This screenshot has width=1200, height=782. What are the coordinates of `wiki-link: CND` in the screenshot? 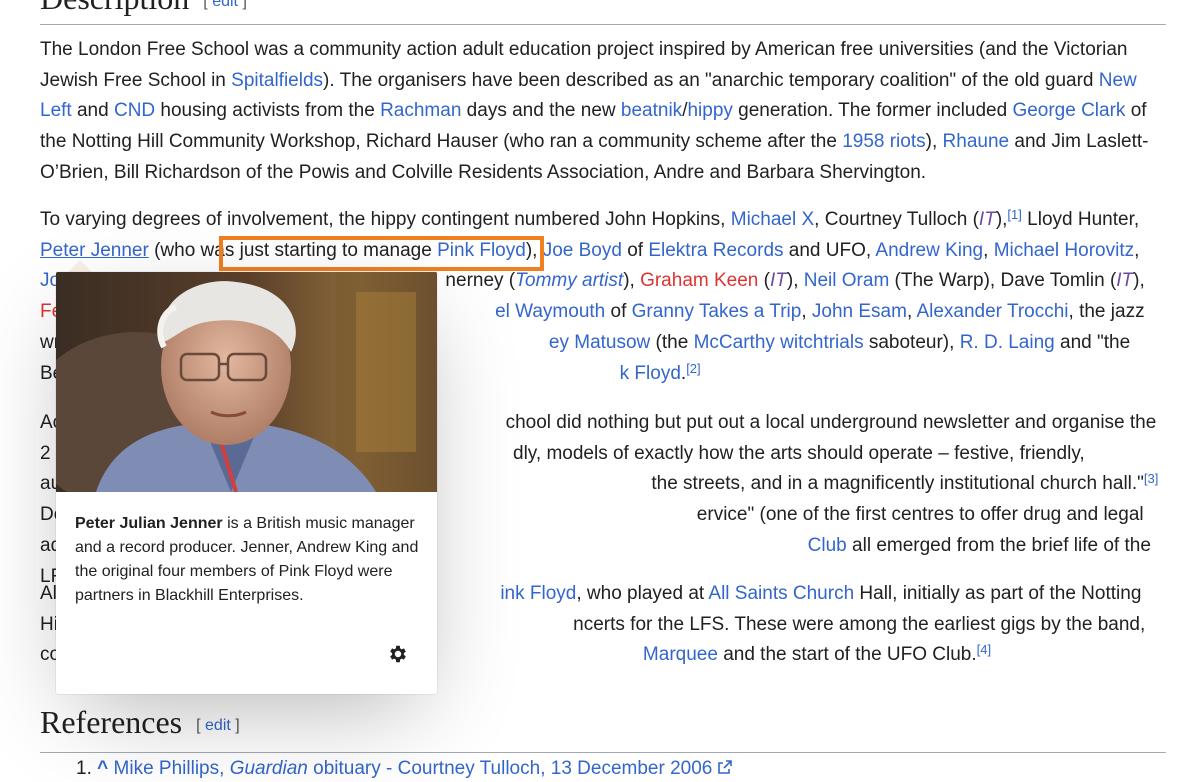 It's located at (134, 110).